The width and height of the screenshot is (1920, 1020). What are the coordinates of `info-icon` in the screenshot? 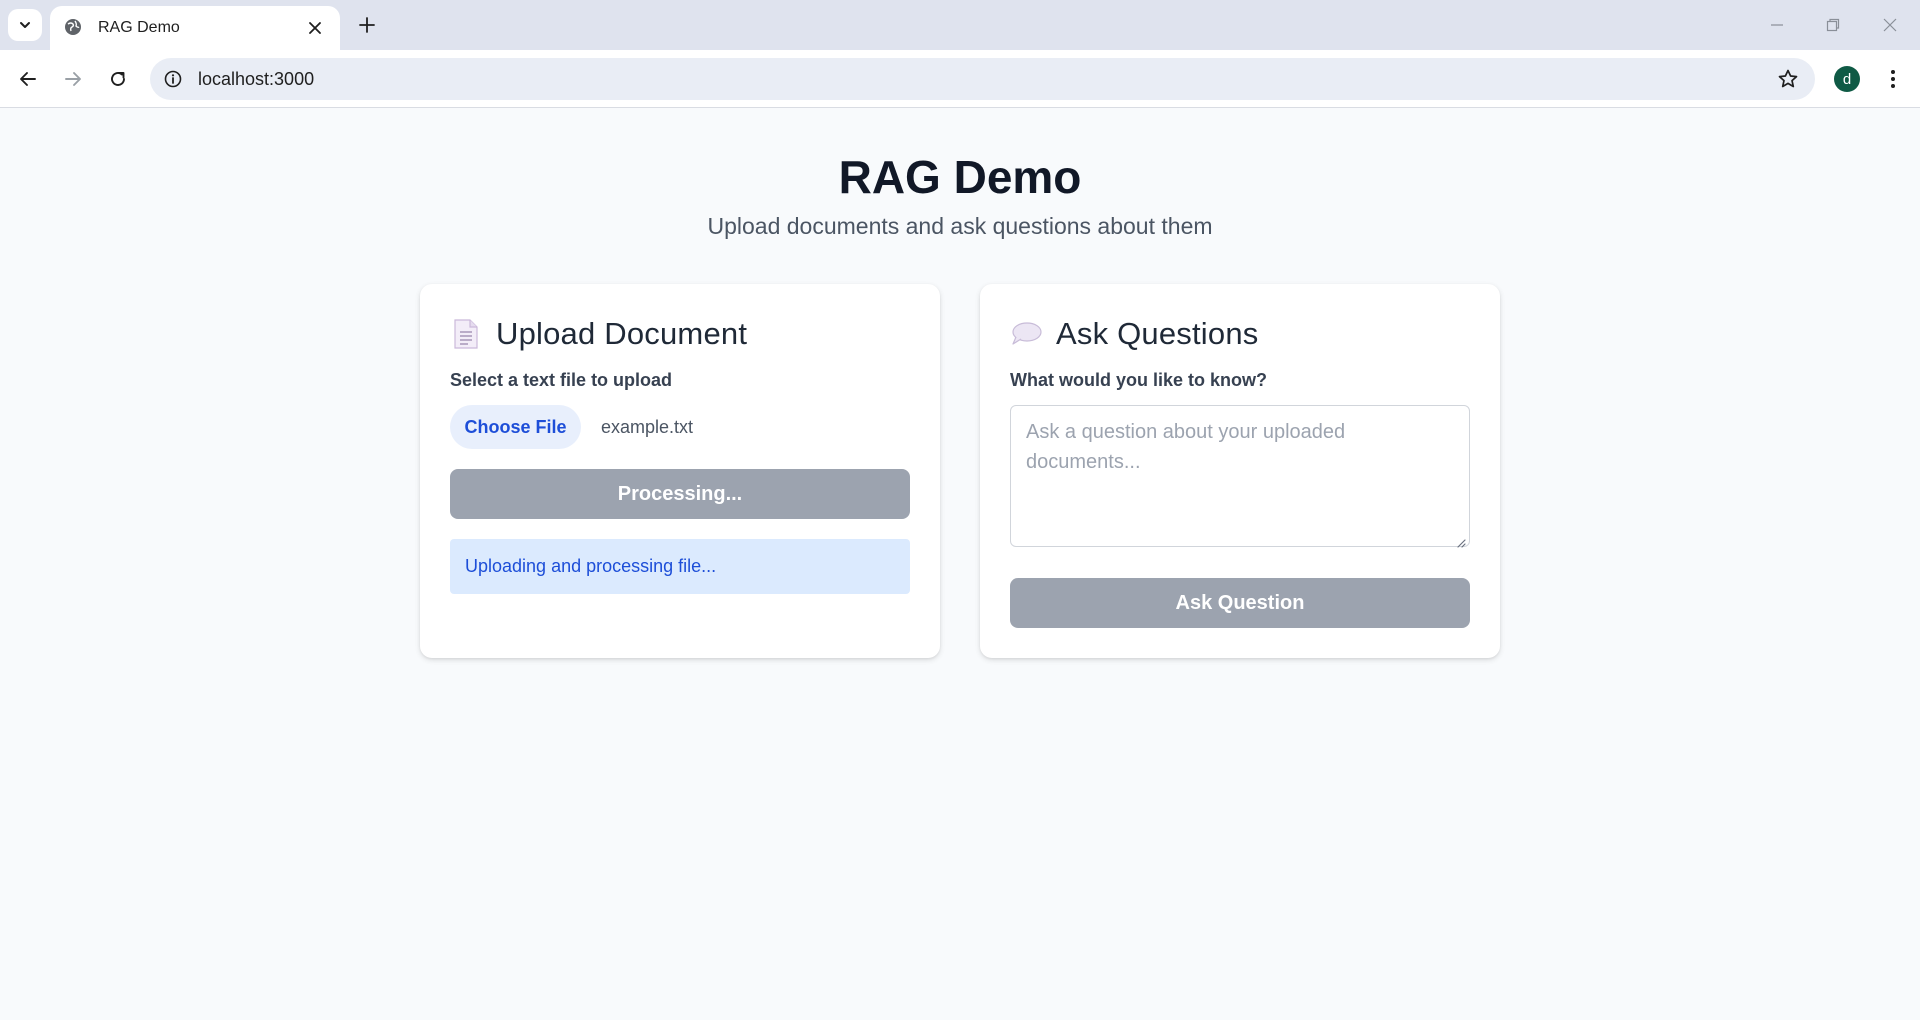 It's located at (173, 79).